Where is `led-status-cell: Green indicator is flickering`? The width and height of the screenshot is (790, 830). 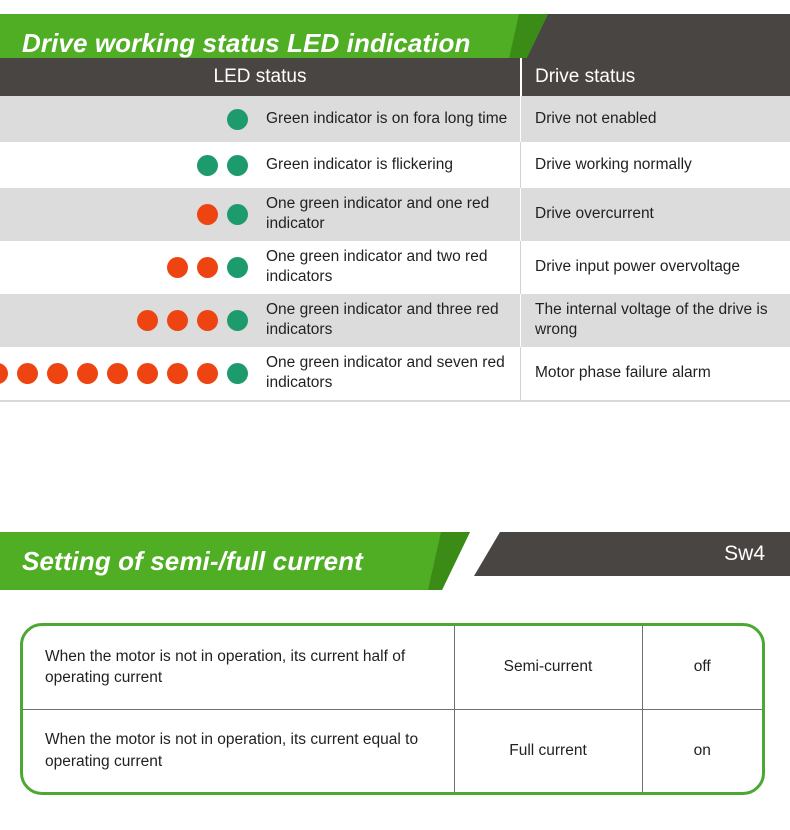
led-status-cell: Green indicator is flickering is located at coordinates (260, 165).